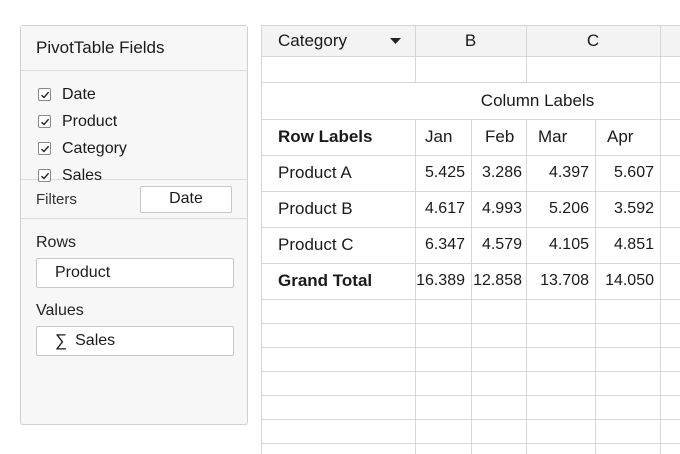 The image size is (680, 454). Describe the element at coordinates (537, 100) in the screenshot. I see `column-labels-header: Column Labels` at that location.